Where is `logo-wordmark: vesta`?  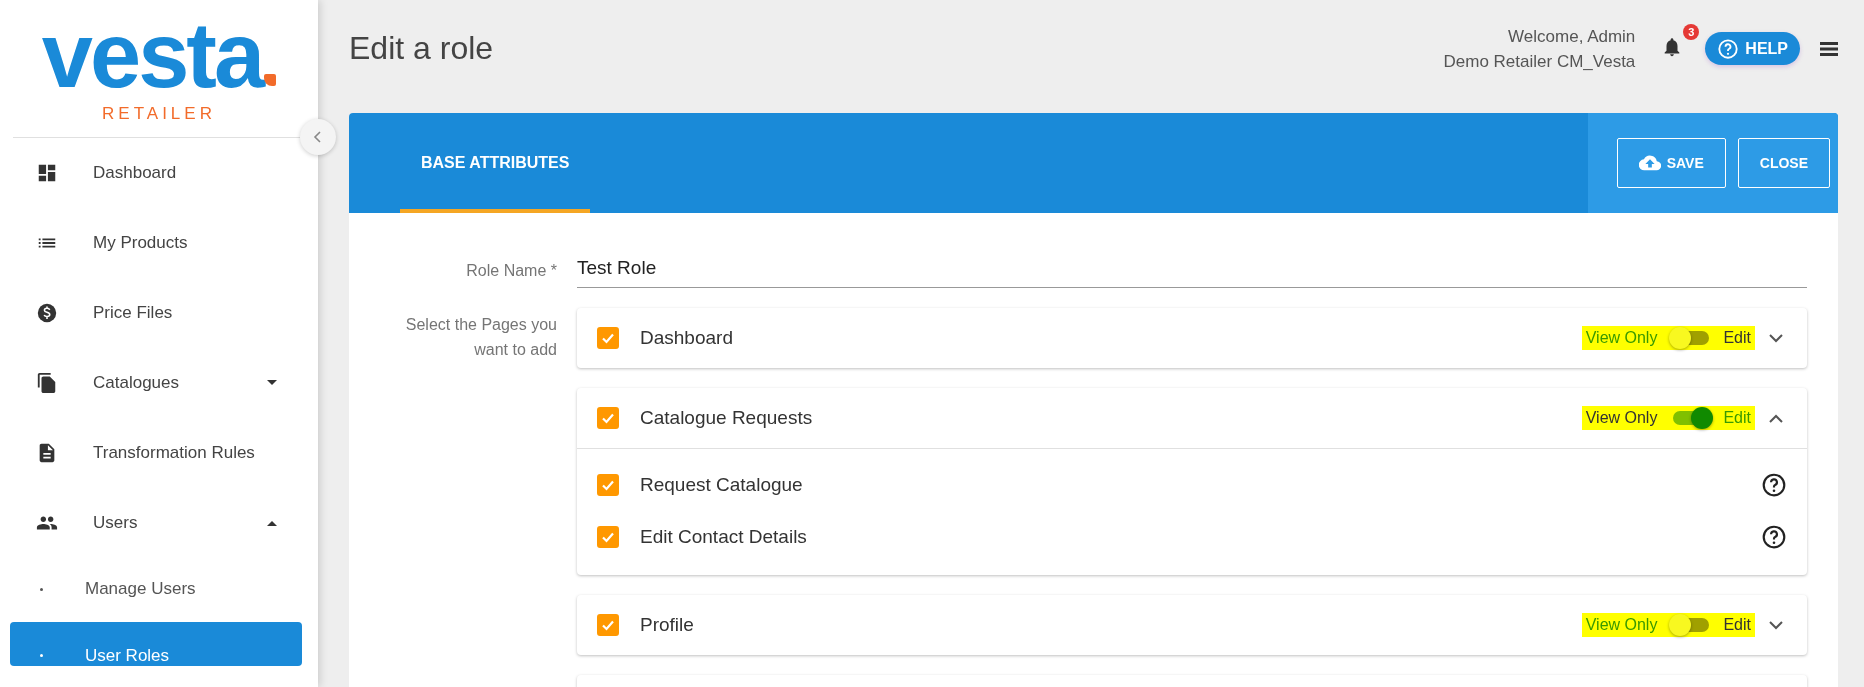 logo-wordmark: vesta is located at coordinates (152, 54).